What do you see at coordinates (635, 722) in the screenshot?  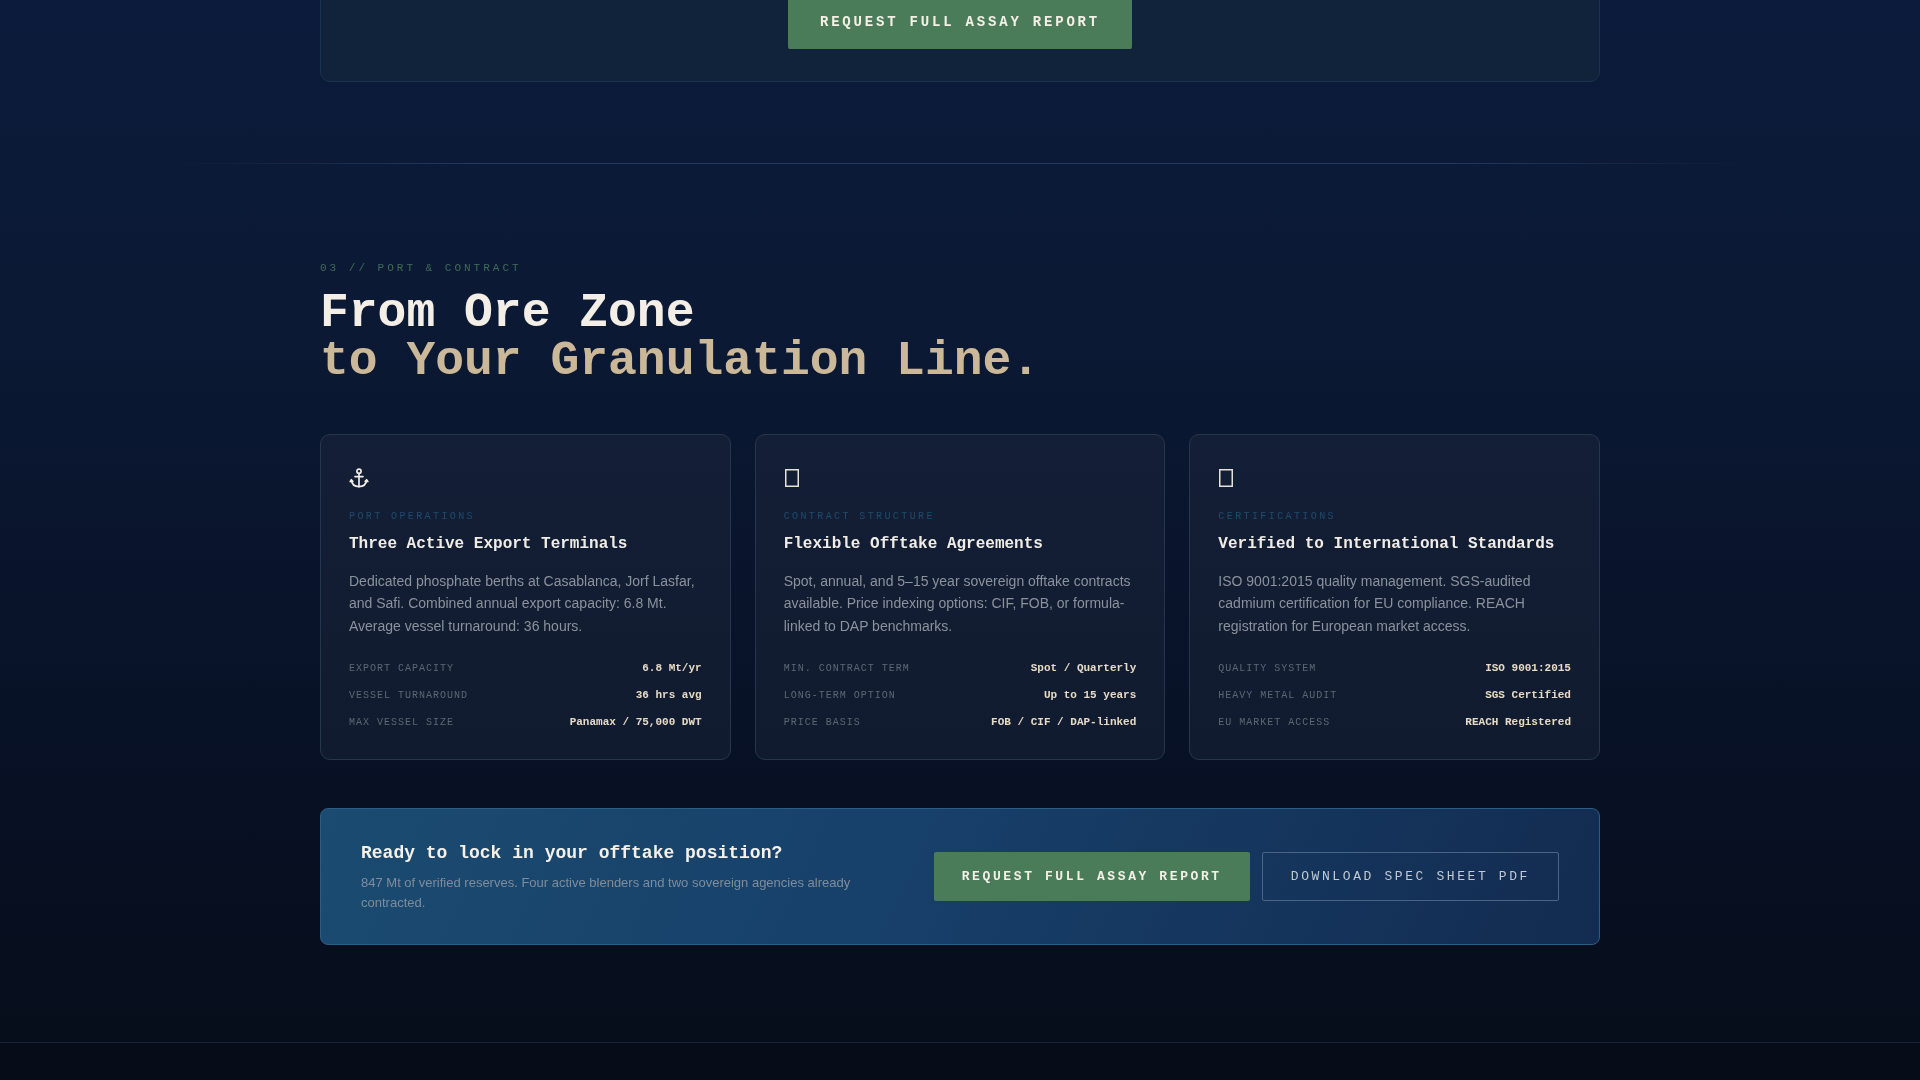 I see `spec-value: Panamax / 75,000 DWT` at bounding box center [635, 722].